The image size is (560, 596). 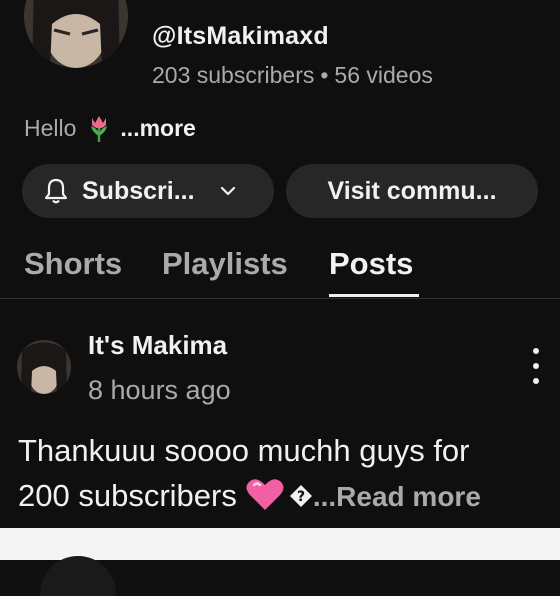 What do you see at coordinates (397, 496) in the screenshot?
I see `read-more-link: ...Read more` at bounding box center [397, 496].